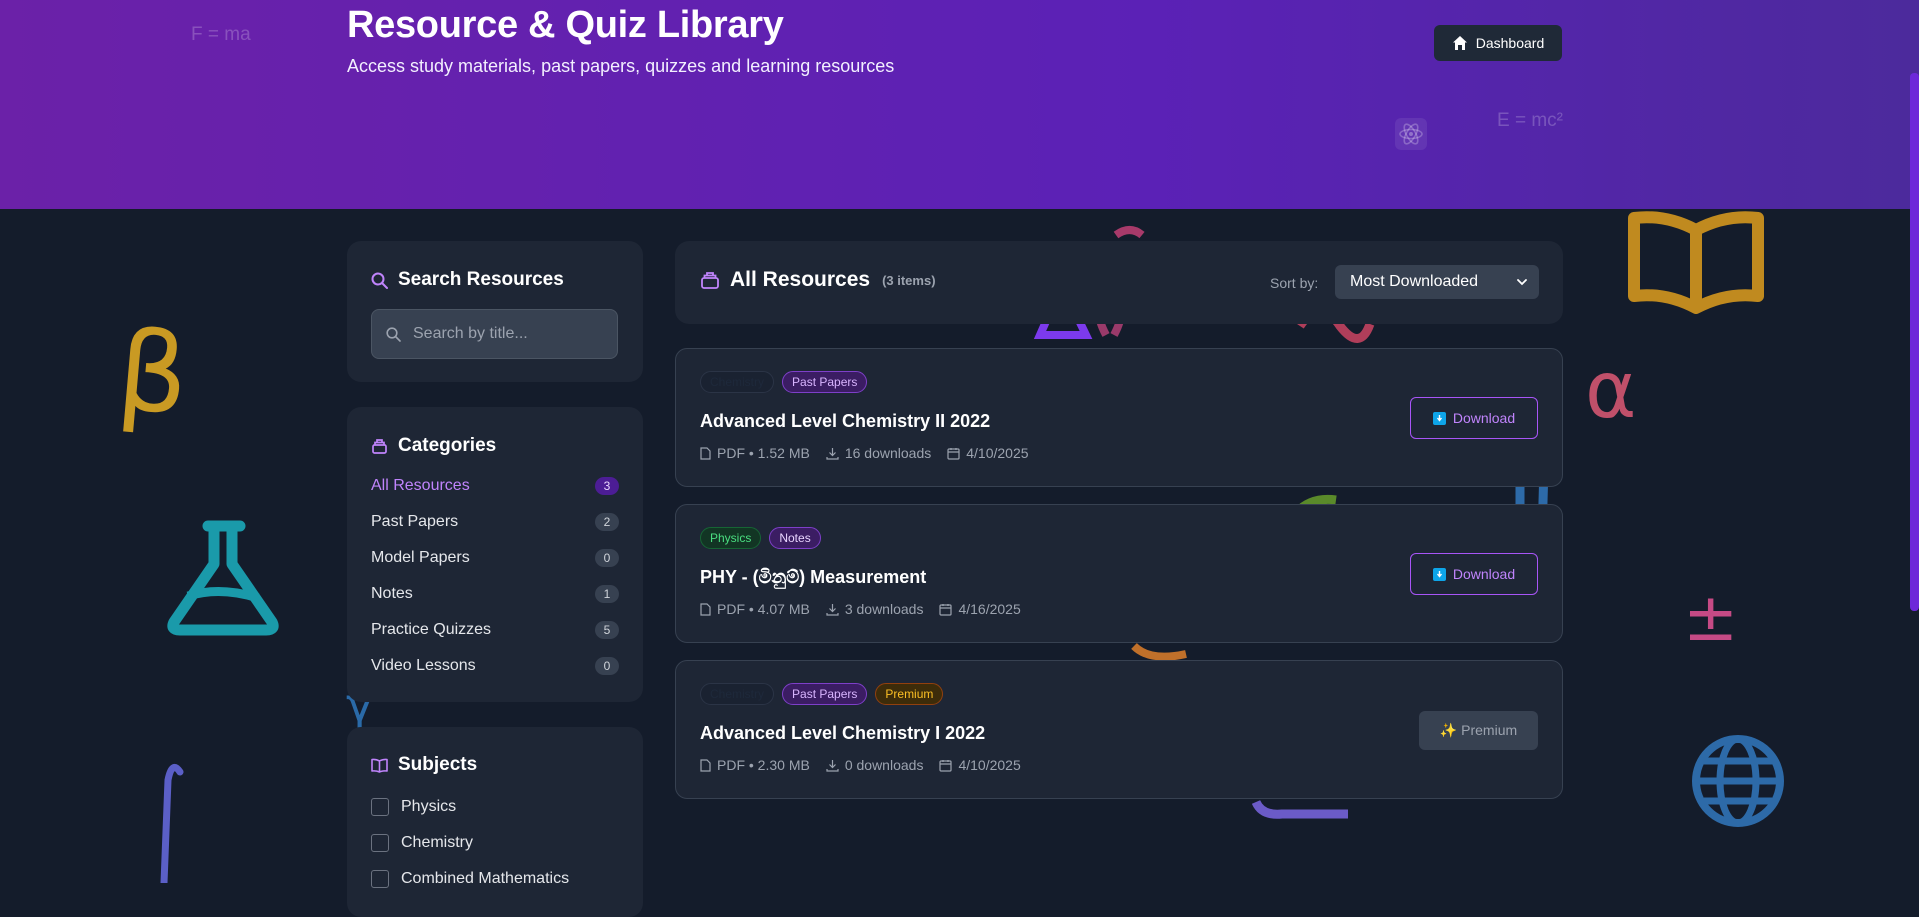 This screenshot has width=1919, height=917. I want to click on subject-combined-mathematics: Combined Mathematics, so click(470, 879).